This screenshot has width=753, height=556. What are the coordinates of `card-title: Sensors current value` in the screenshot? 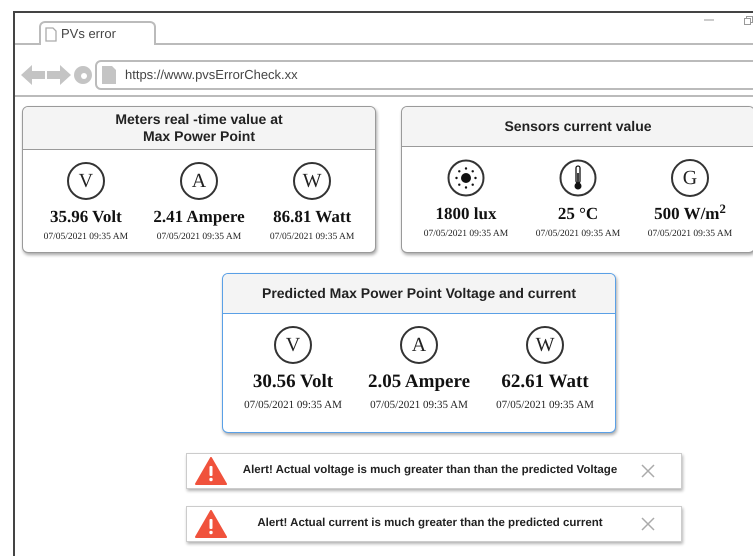 It's located at (578, 126).